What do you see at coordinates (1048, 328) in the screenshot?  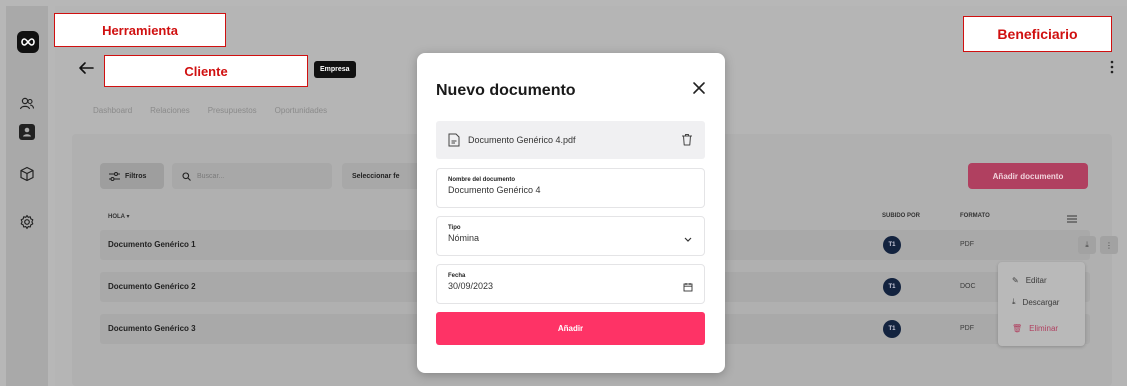 I see `delete-menu-item: 🗑 Eliminar` at bounding box center [1048, 328].